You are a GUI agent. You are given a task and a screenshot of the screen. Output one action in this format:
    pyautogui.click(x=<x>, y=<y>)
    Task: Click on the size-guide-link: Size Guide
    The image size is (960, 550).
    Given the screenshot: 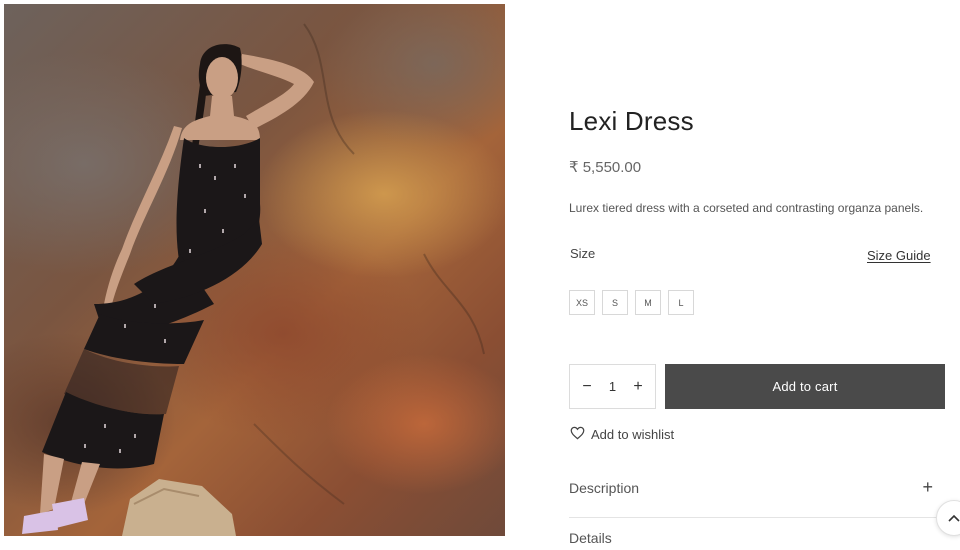 What is the action you would take?
    pyautogui.click(x=899, y=255)
    